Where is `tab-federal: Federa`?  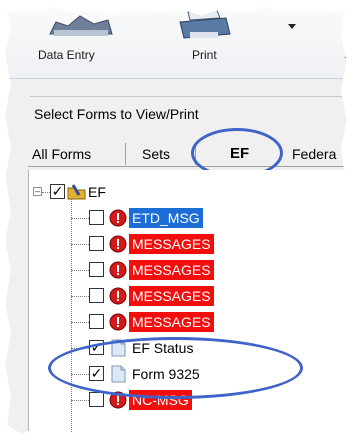
tab-federal: Federa is located at coordinates (314, 154).